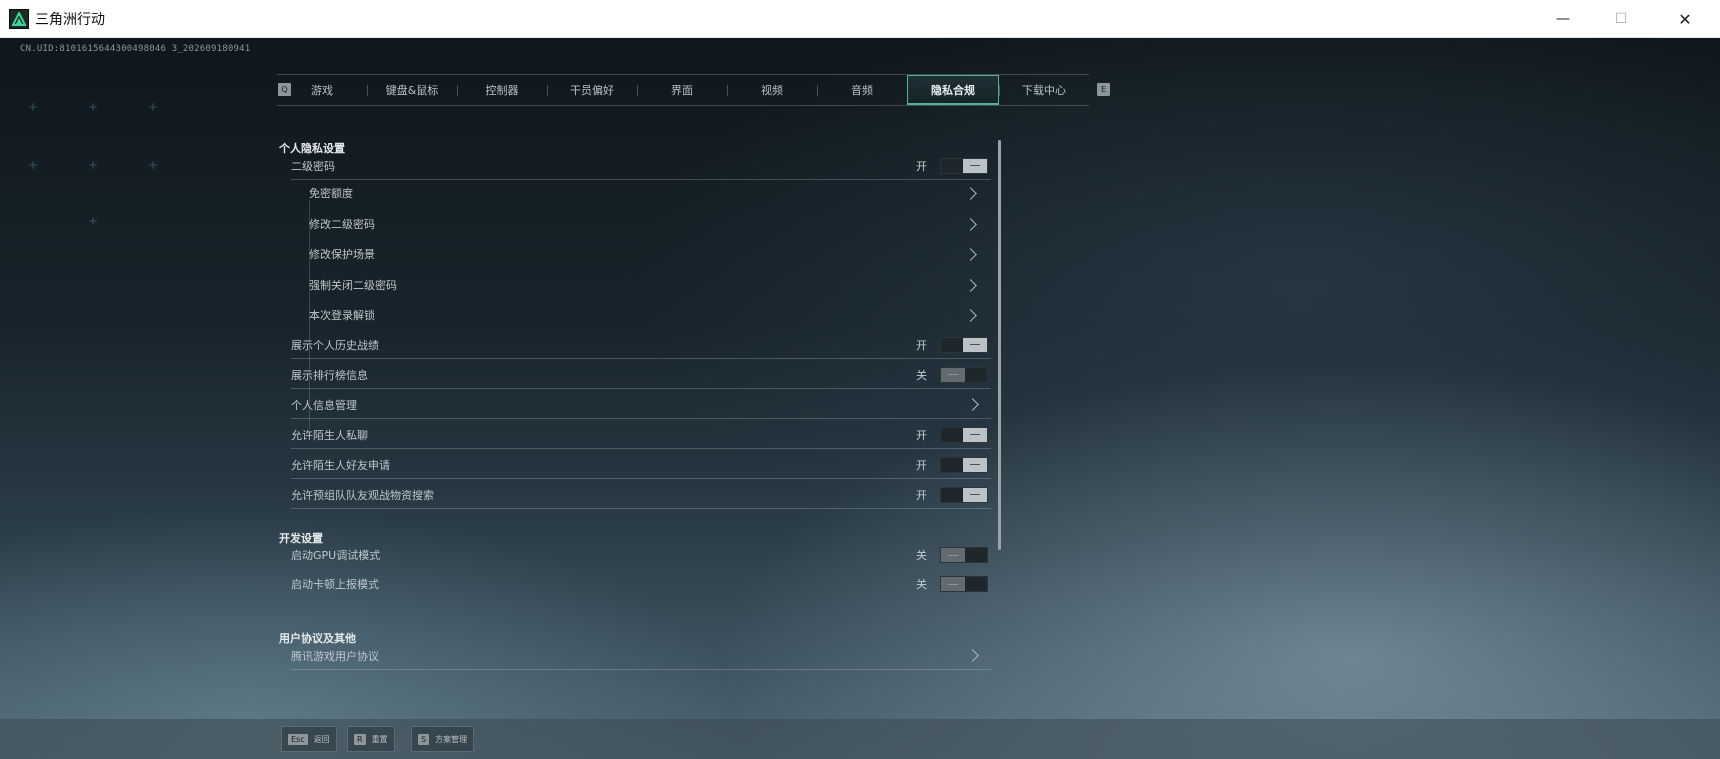  I want to click on hint-label: 返回, so click(321, 739).